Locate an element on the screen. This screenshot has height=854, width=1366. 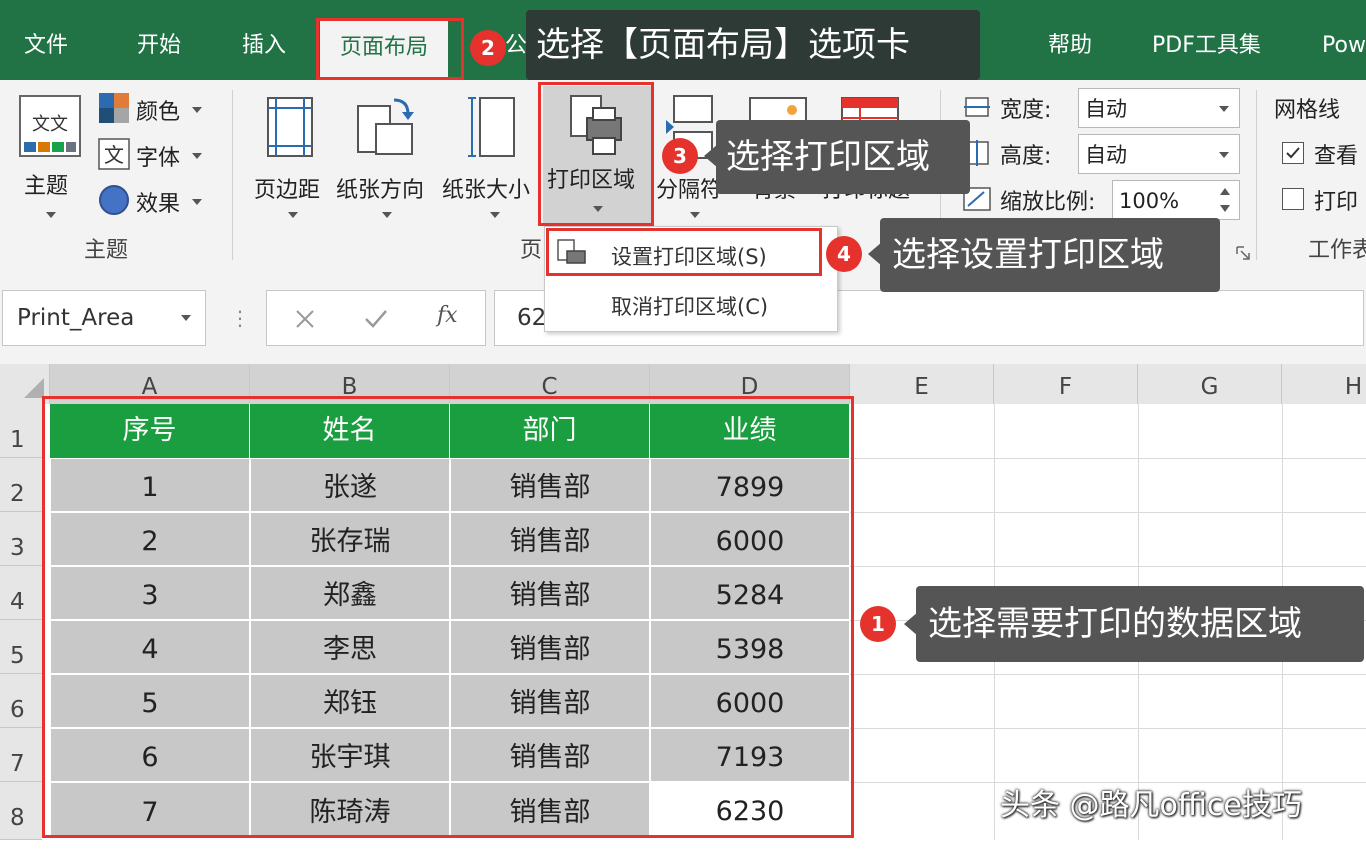
gridlines-label: 网格线 is located at coordinates (1307, 110).